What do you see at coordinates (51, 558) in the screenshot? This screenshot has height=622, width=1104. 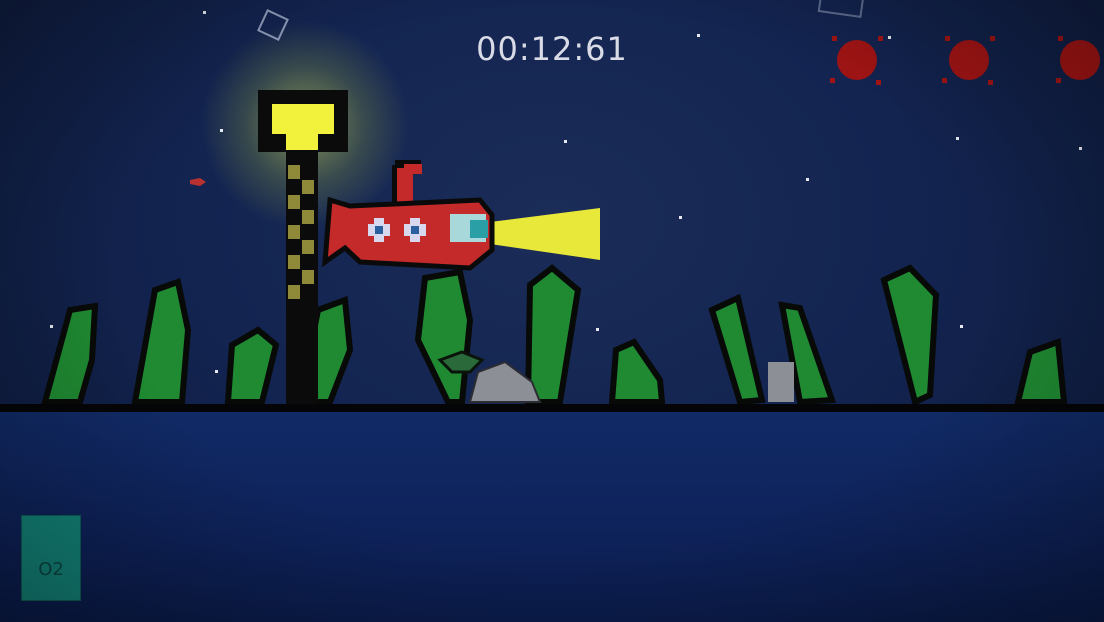 I see `oxygen-gauge: O2` at bounding box center [51, 558].